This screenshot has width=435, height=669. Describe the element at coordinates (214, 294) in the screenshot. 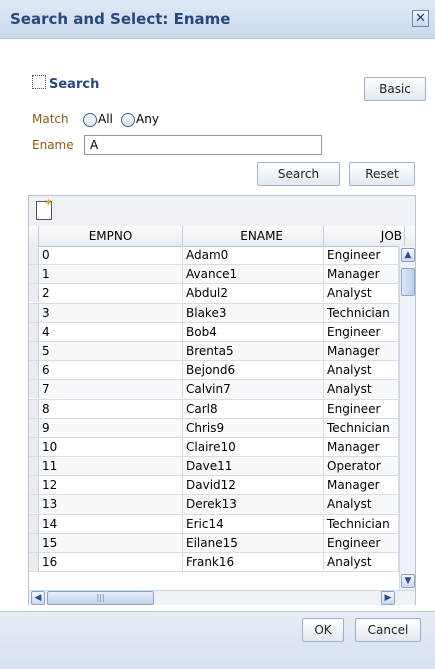

I see `table-row: 2 Abdul2 Analyst` at that location.